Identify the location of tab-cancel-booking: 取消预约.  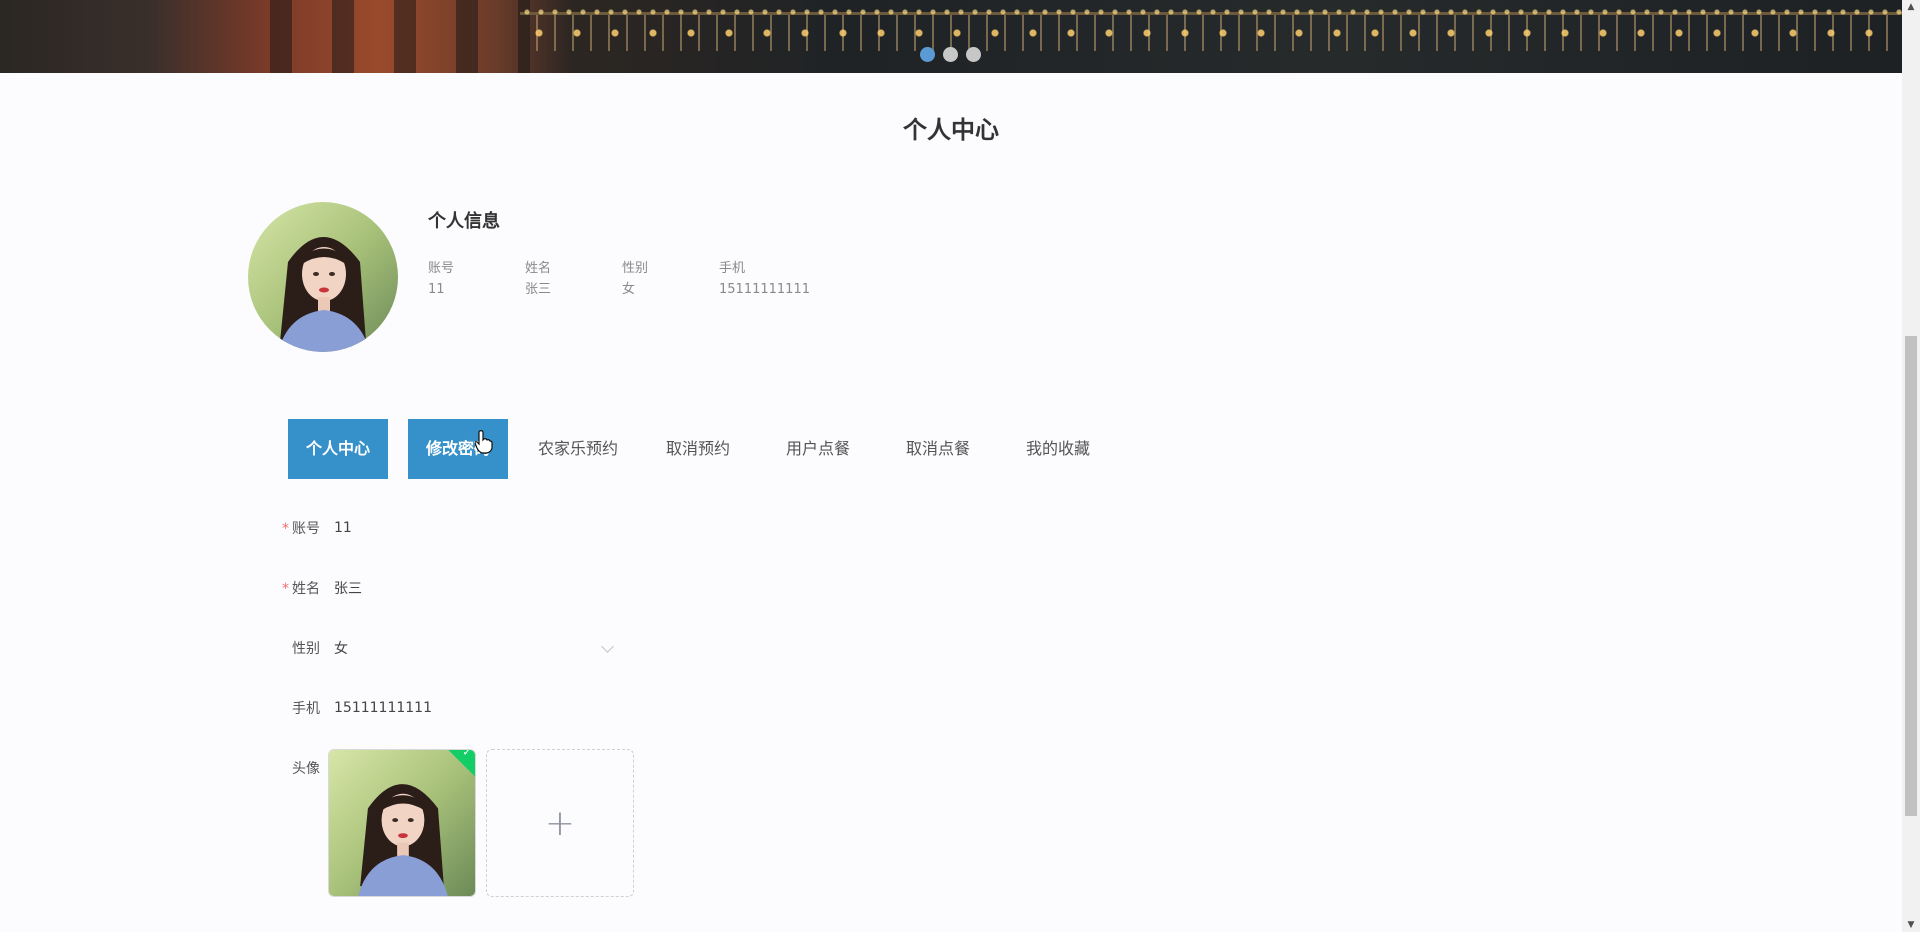
(698, 449).